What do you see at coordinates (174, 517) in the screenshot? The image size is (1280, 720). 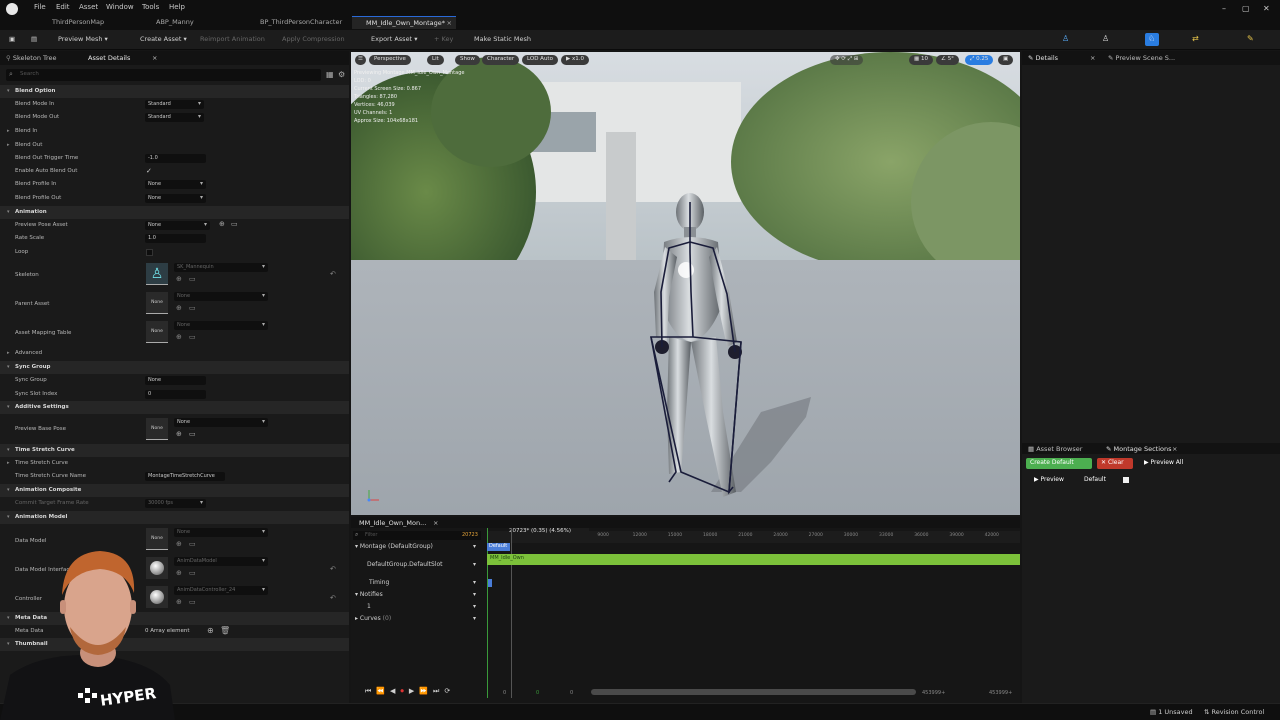 I see `section-animation-model: ▾ Animation Model` at bounding box center [174, 517].